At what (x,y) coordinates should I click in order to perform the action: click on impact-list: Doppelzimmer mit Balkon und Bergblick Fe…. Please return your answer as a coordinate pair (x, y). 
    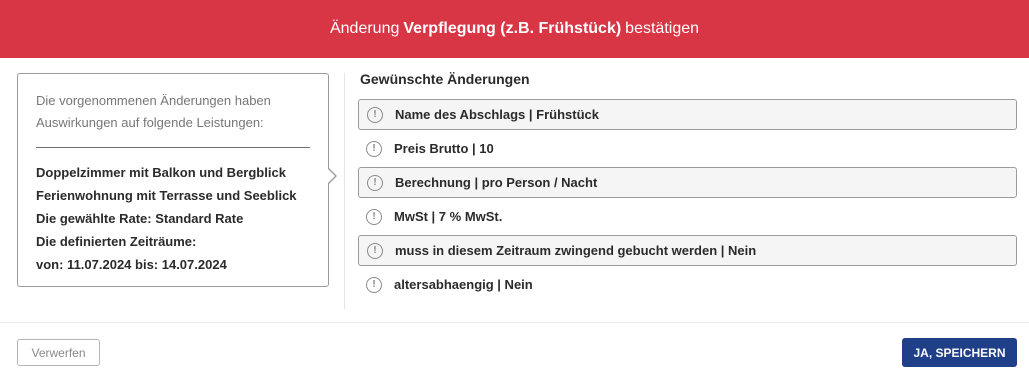
    Looking at the image, I should click on (173, 218).